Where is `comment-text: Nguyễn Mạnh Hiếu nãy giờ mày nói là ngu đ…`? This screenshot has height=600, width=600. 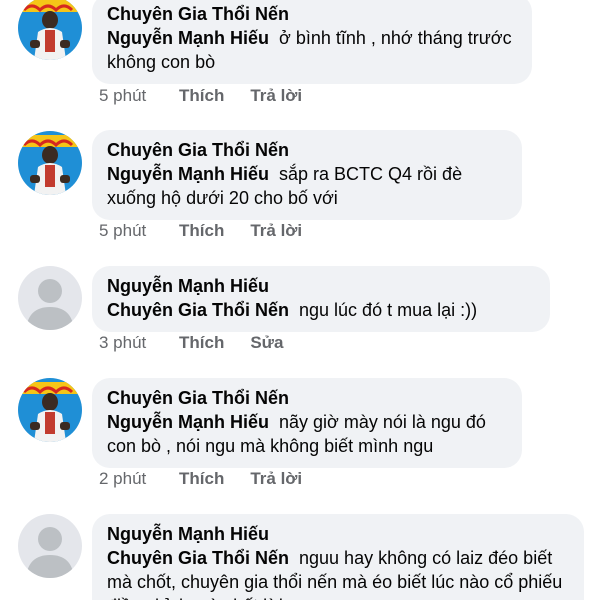 comment-text: Nguyễn Mạnh Hiếu nãy giờ mày nói là ngu đ… is located at coordinates (306, 434).